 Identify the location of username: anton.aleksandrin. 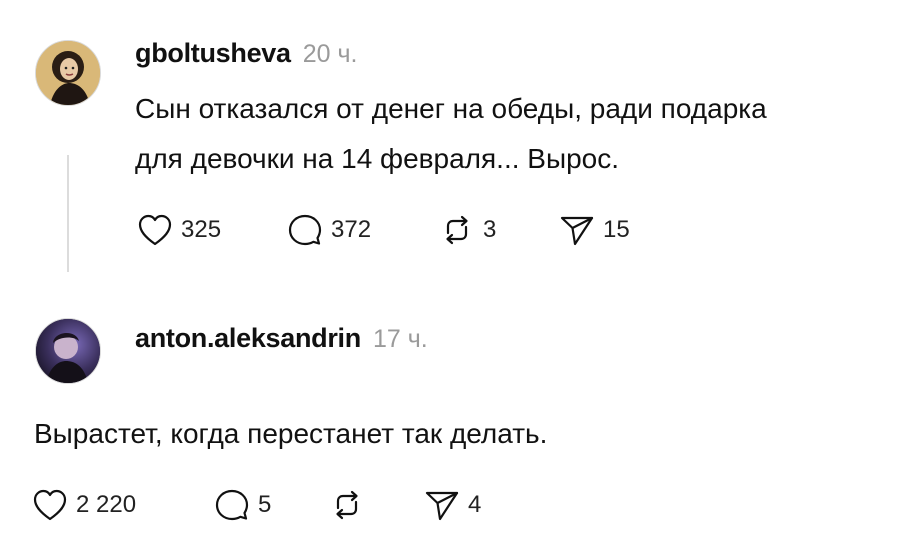
(248, 338).